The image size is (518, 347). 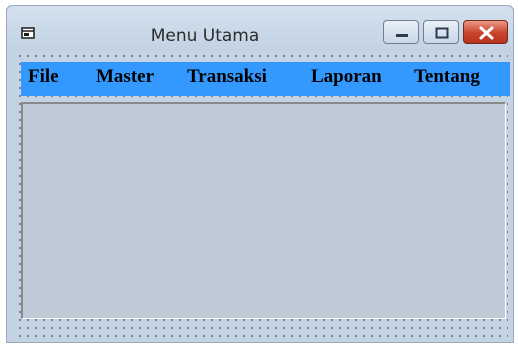 What do you see at coordinates (402, 35) in the screenshot?
I see `minimize-icon` at bounding box center [402, 35].